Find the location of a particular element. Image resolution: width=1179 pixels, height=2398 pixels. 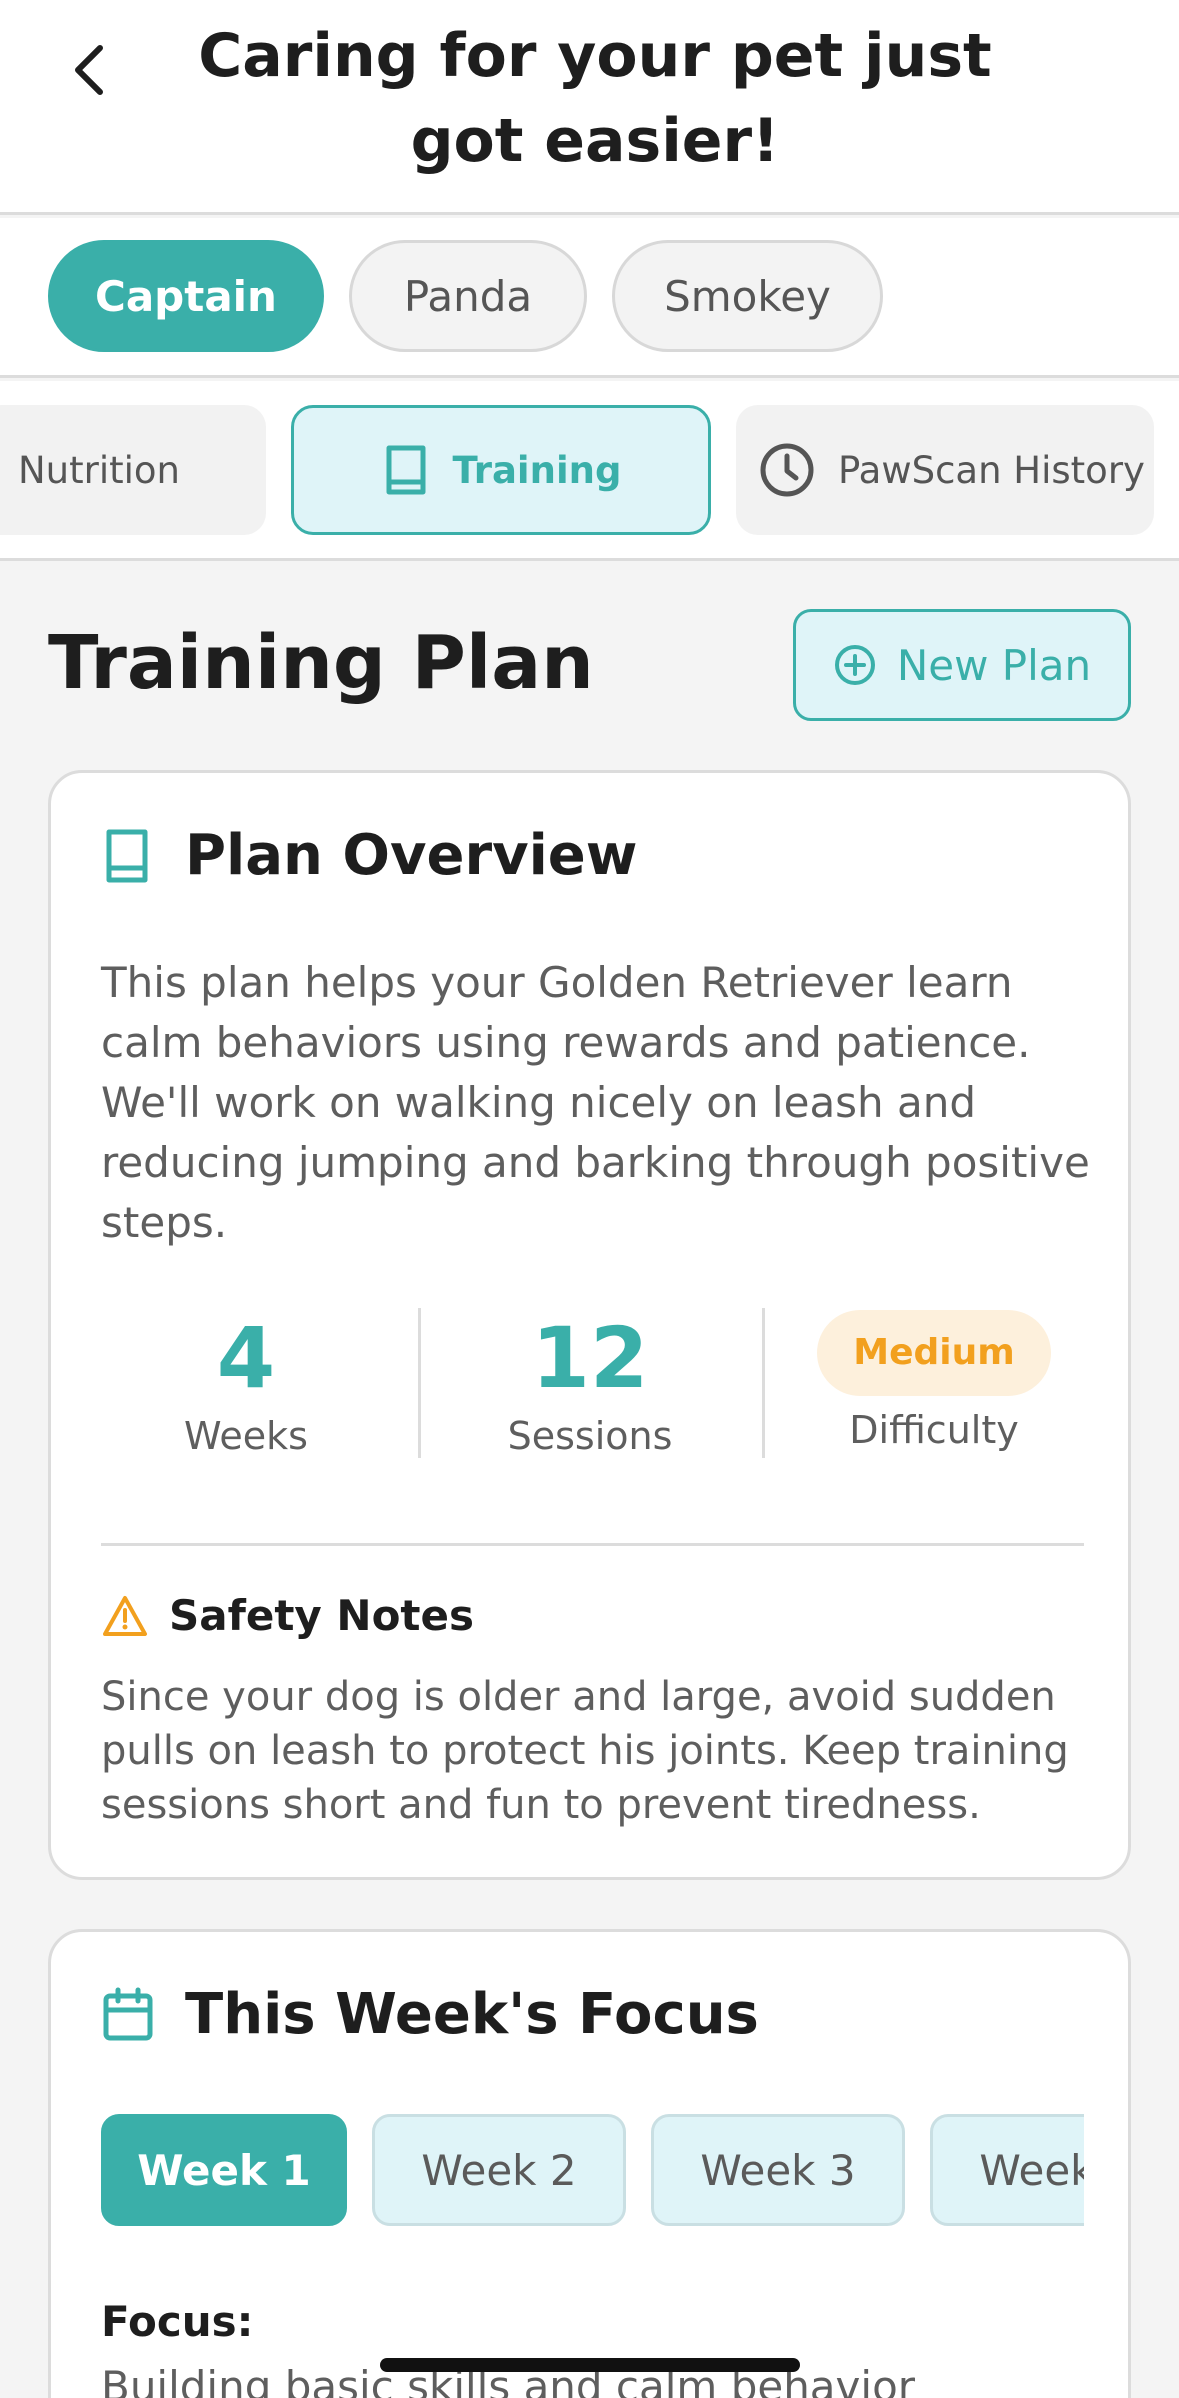

week-focus-heading: This Week's Focus is located at coordinates (430, 2014).